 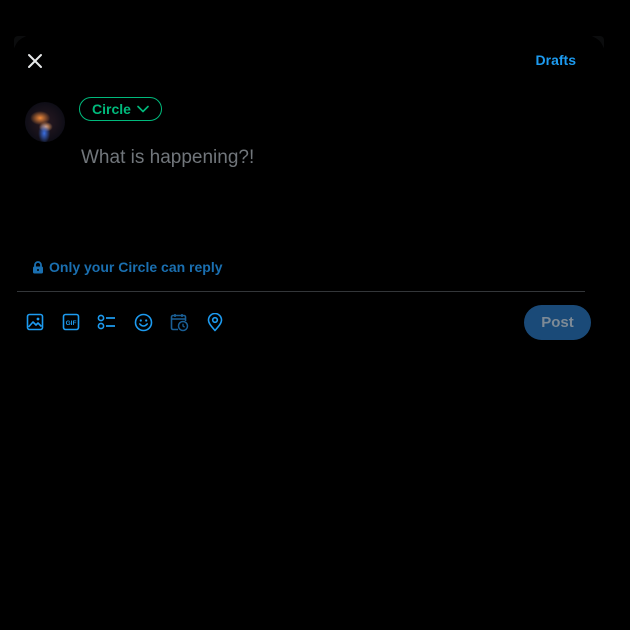 I want to click on add-poll-button, so click(x=107, y=322).